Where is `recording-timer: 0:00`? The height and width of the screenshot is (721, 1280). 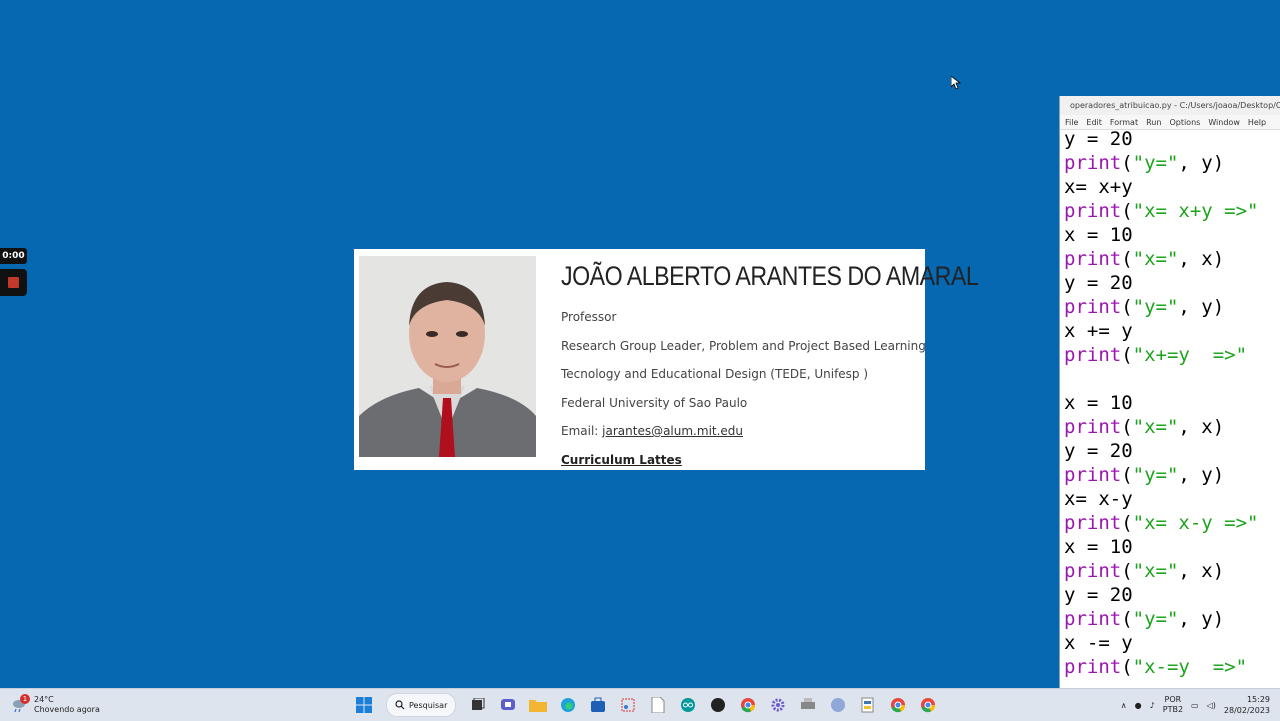 recording-timer: 0:00 is located at coordinates (13, 256).